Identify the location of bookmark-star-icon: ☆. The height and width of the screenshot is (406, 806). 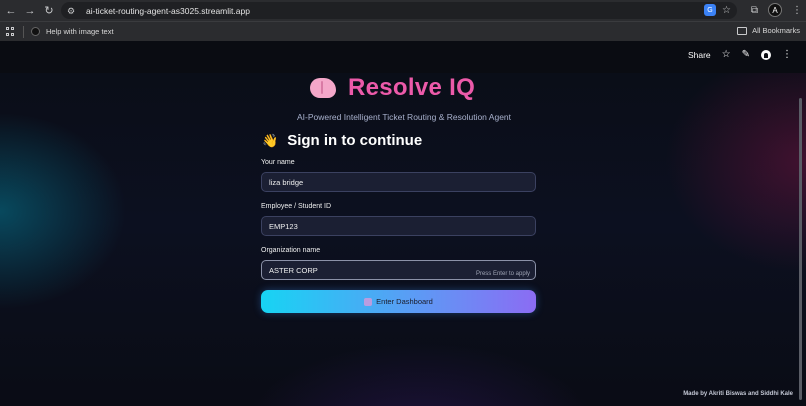
(726, 10).